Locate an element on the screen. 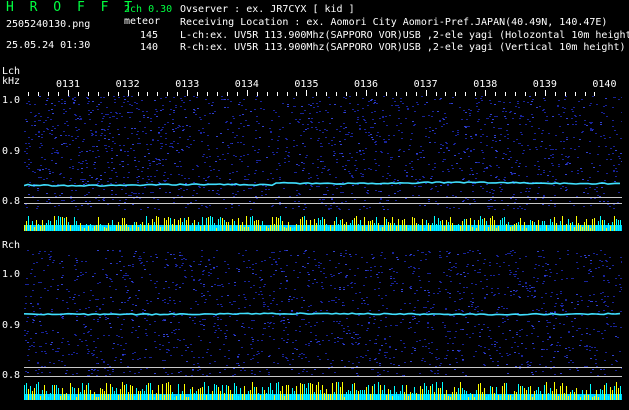  lch-ytick-2: 0.9 is located at coordinates (11, 151).